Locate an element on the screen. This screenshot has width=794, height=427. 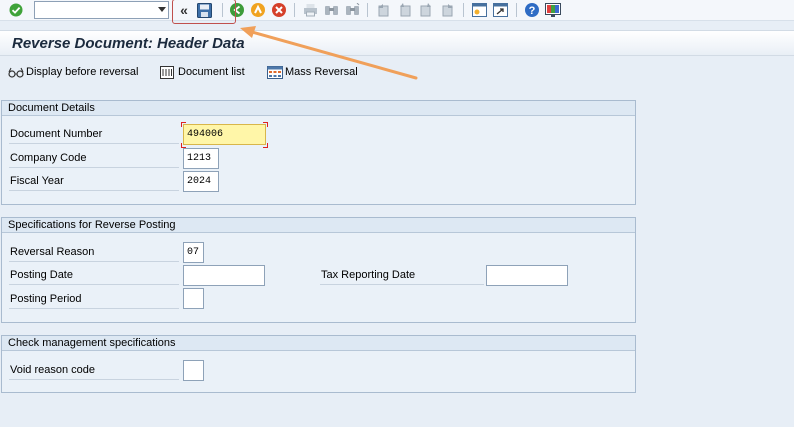
fiscal-year-label: Fiscal Year is located at coordinates (94, 182).